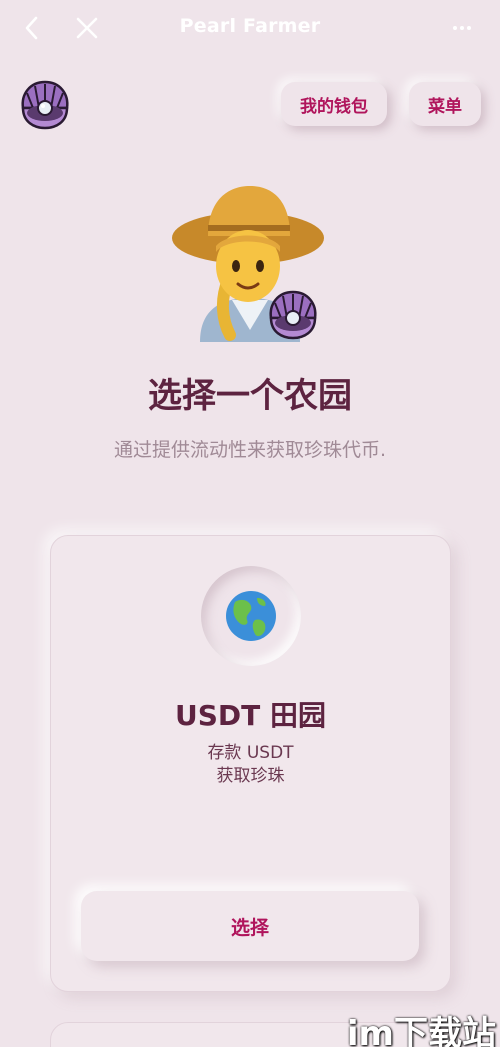  What do you see at coordinates (250, 926) in the screenshot?
I see `select-farm-button: 选择` at bounding box center [250, 926].